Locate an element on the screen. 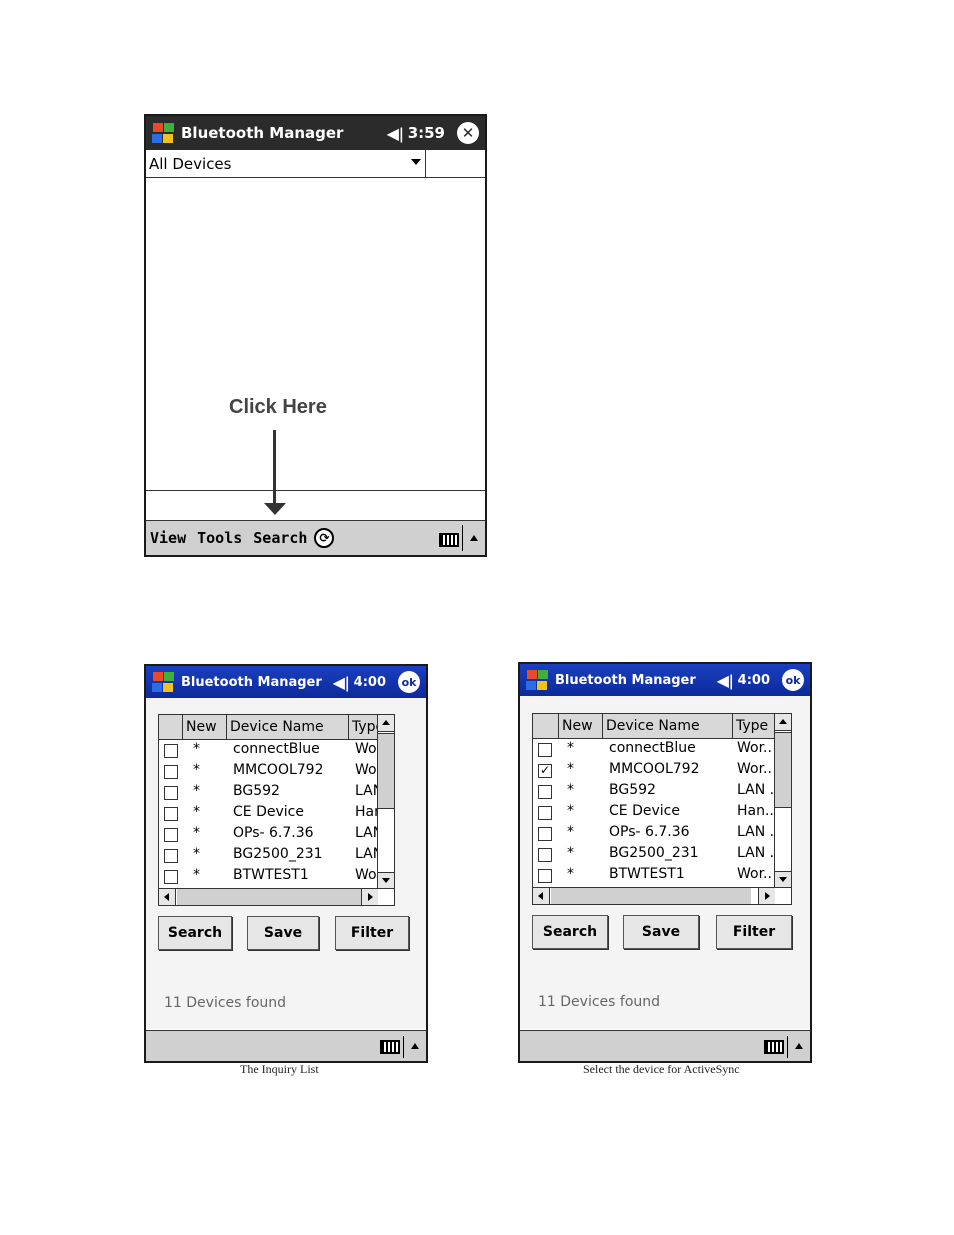 This screenshot has height=1235, width=954. device-filter-dropdown: All Devices is located at coordinates (286, 164).